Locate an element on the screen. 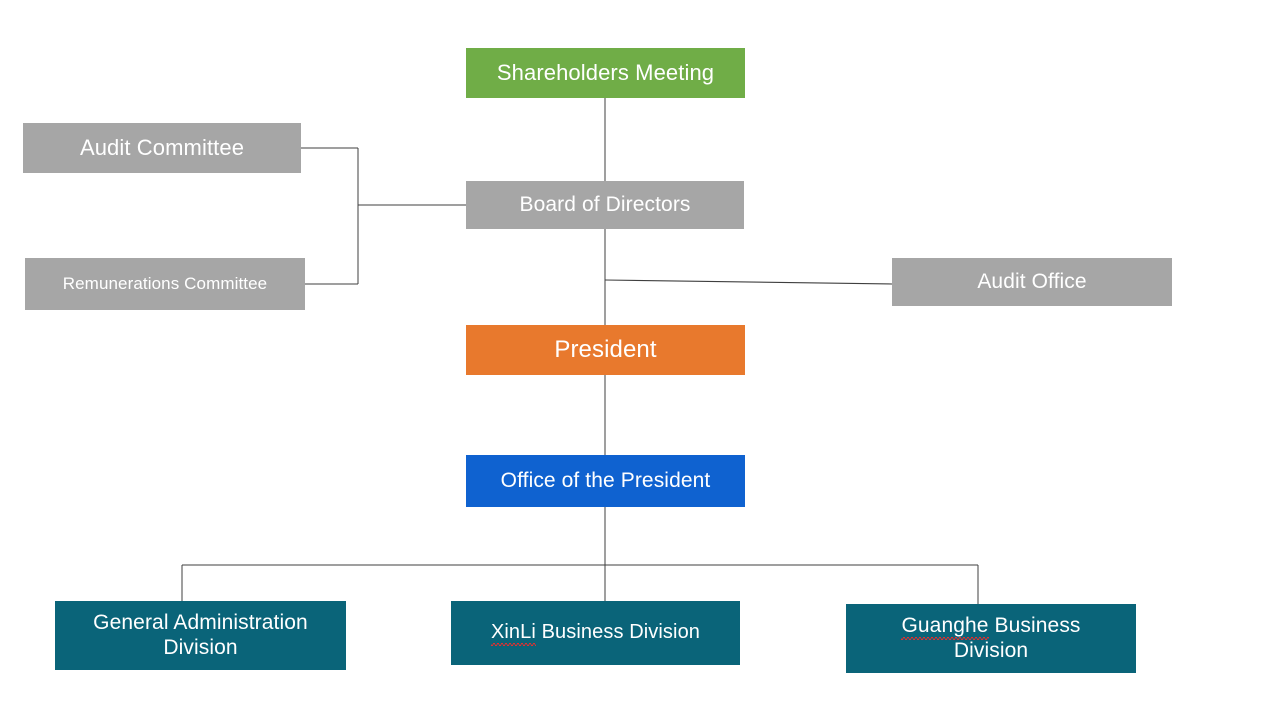 The width and height of the screenshot is (1267, 707). node-label-guanghe-rest: Business is located at coordinates (1034, 625).